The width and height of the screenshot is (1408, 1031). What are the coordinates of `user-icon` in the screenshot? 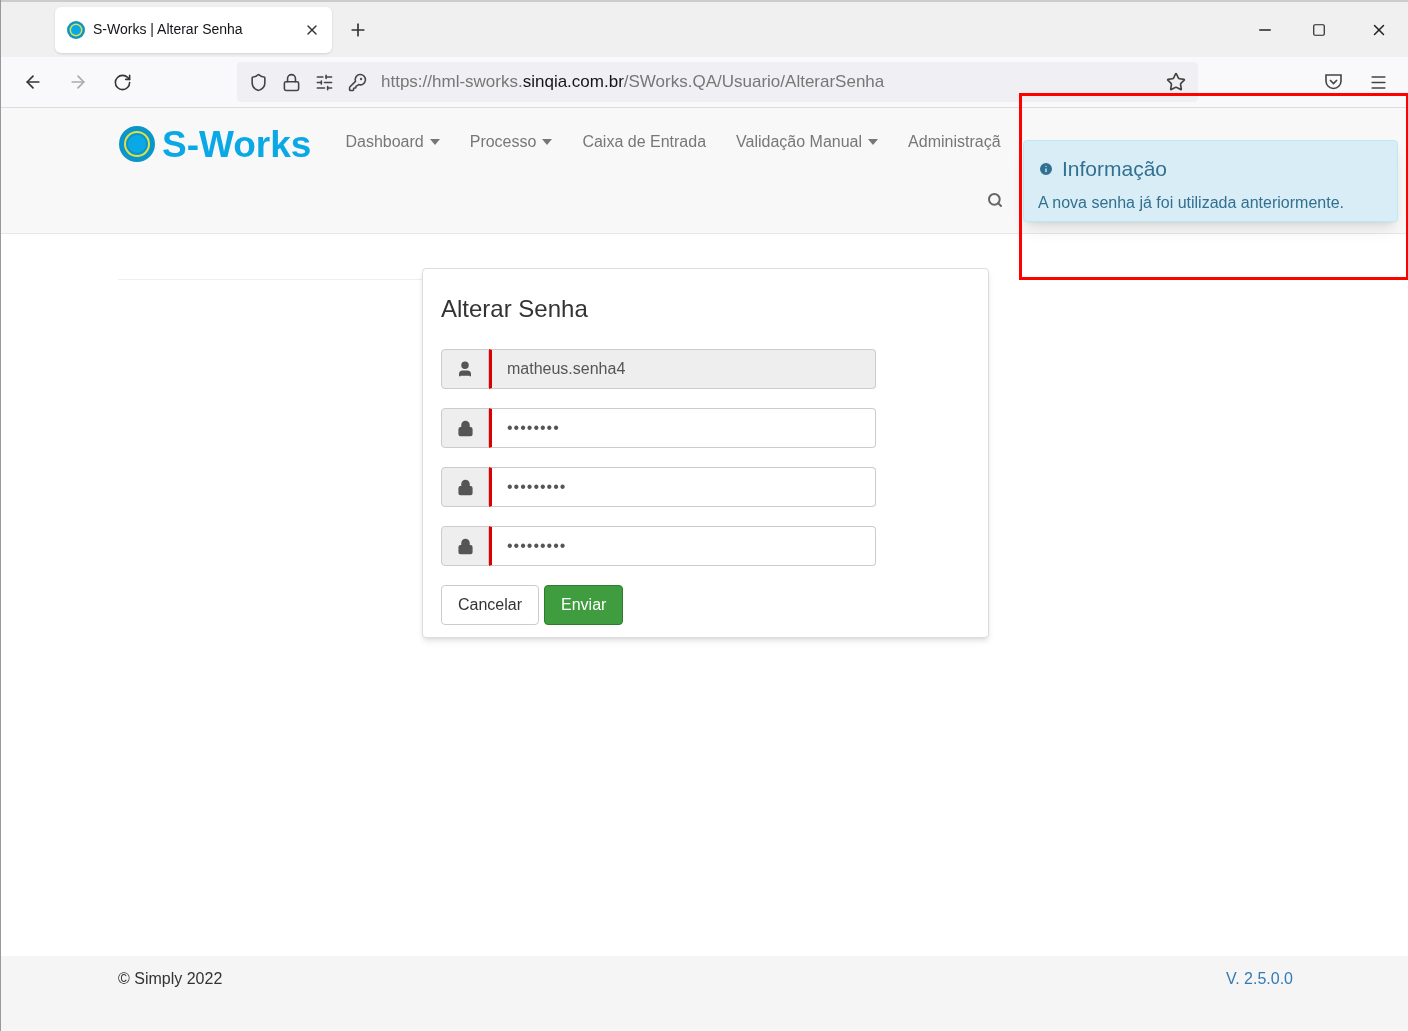 It's located at (465, 369).